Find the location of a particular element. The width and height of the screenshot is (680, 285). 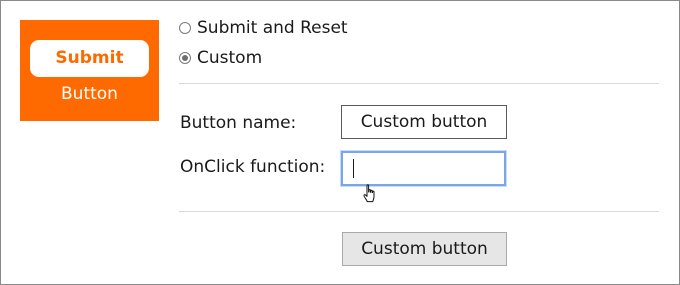

radio-icon is located at coordinates (185, 28).